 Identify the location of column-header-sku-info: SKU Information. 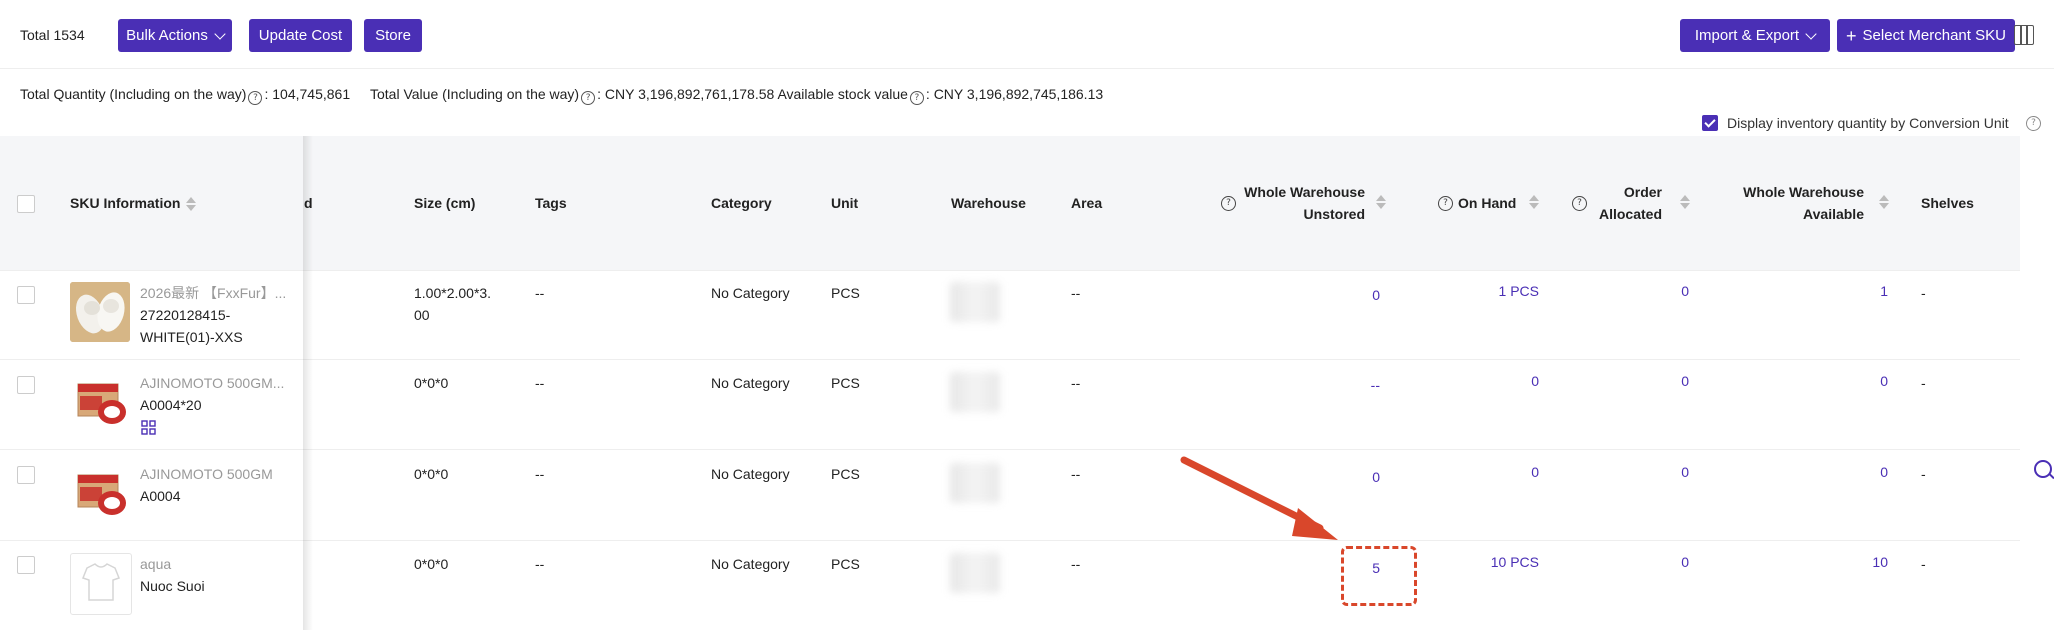
(133, 203).